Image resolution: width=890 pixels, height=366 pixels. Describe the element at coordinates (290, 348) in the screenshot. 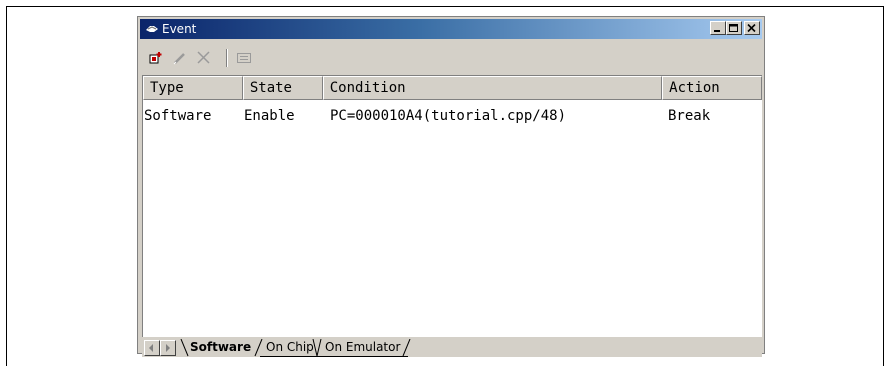

I see `tab-on-chip: On Chip` at that location.